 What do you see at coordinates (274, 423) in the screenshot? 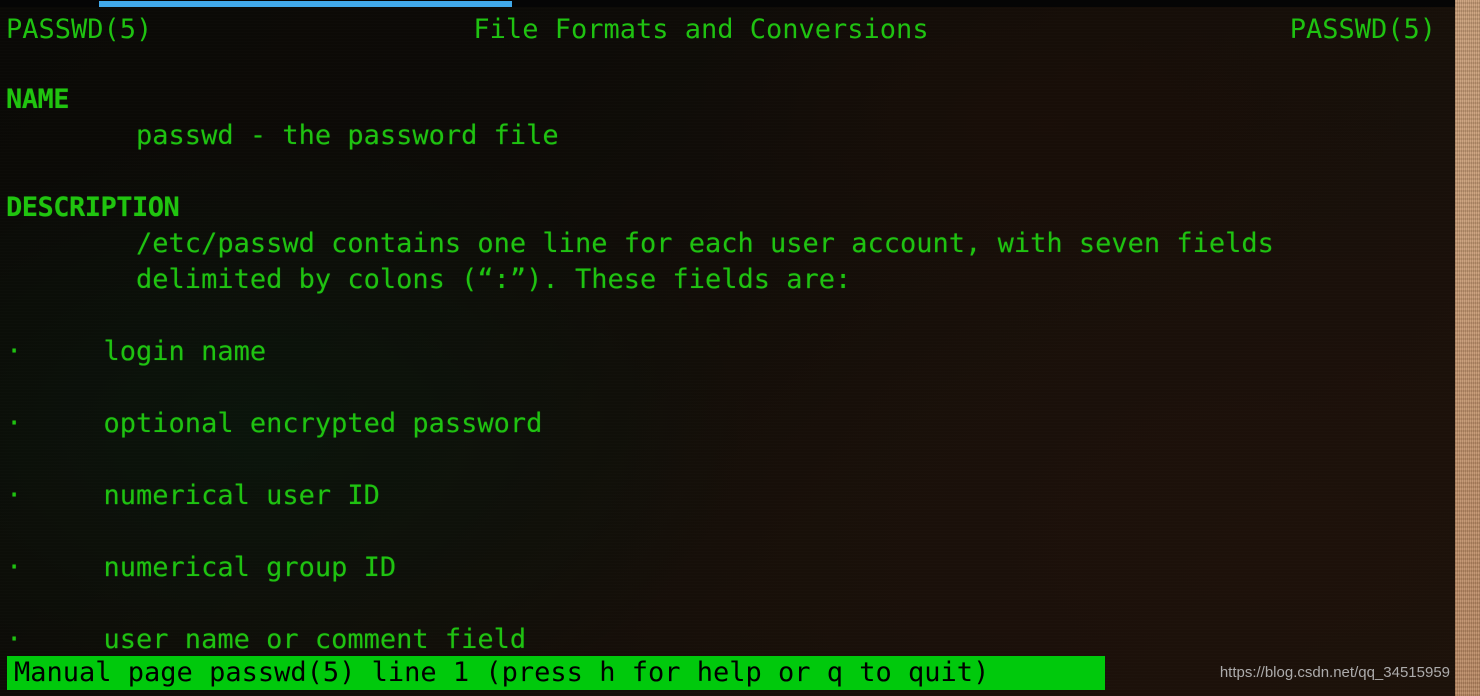
I see `bullet-item-encrypted-password: · optional encrypted password` at bounding box center [274, 423].